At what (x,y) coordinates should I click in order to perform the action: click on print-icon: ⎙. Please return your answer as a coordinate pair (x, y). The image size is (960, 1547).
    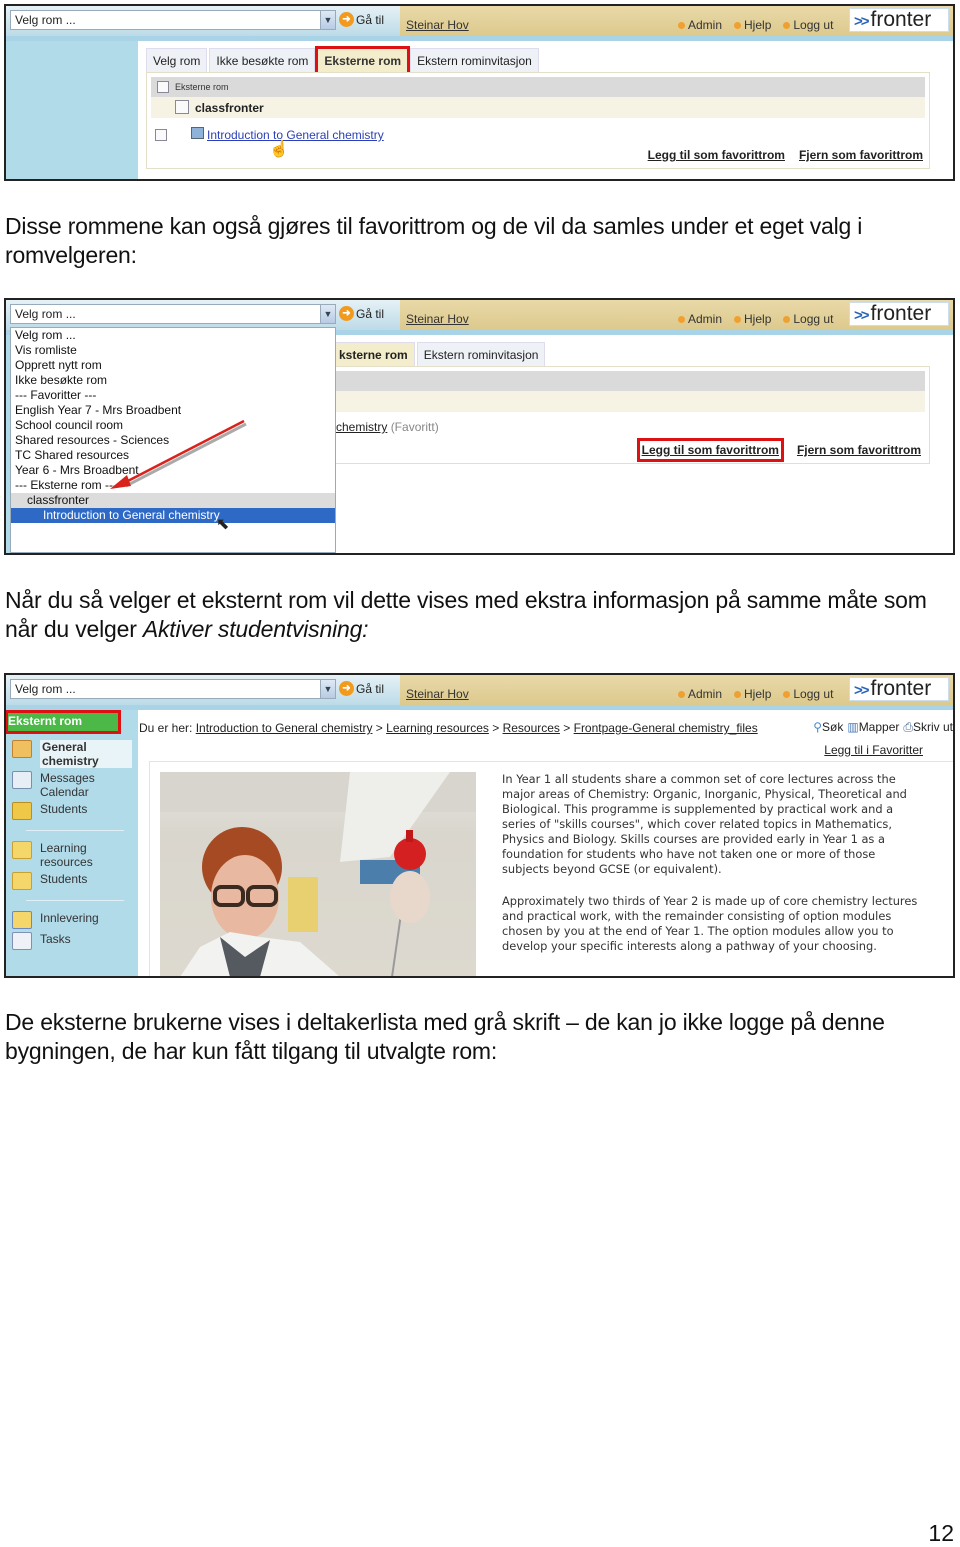
    Looking at the image, I should click on (908, 727).